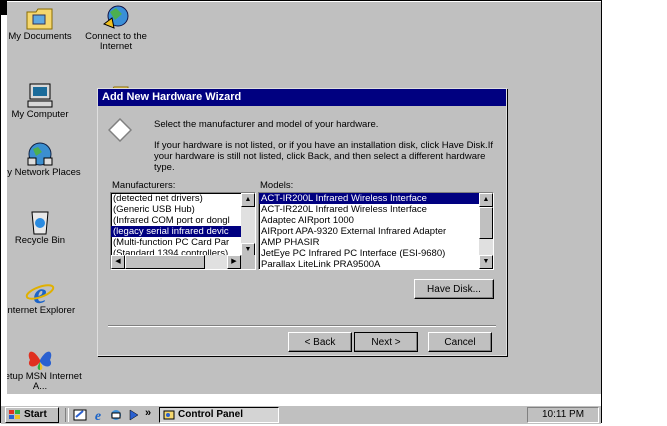 The width and height of the screenshot is (667, 426). What do you see at coordinates (40, 222) in the screenshot?
I see `recycle-bin-icon` at bounding box center [40, 222].